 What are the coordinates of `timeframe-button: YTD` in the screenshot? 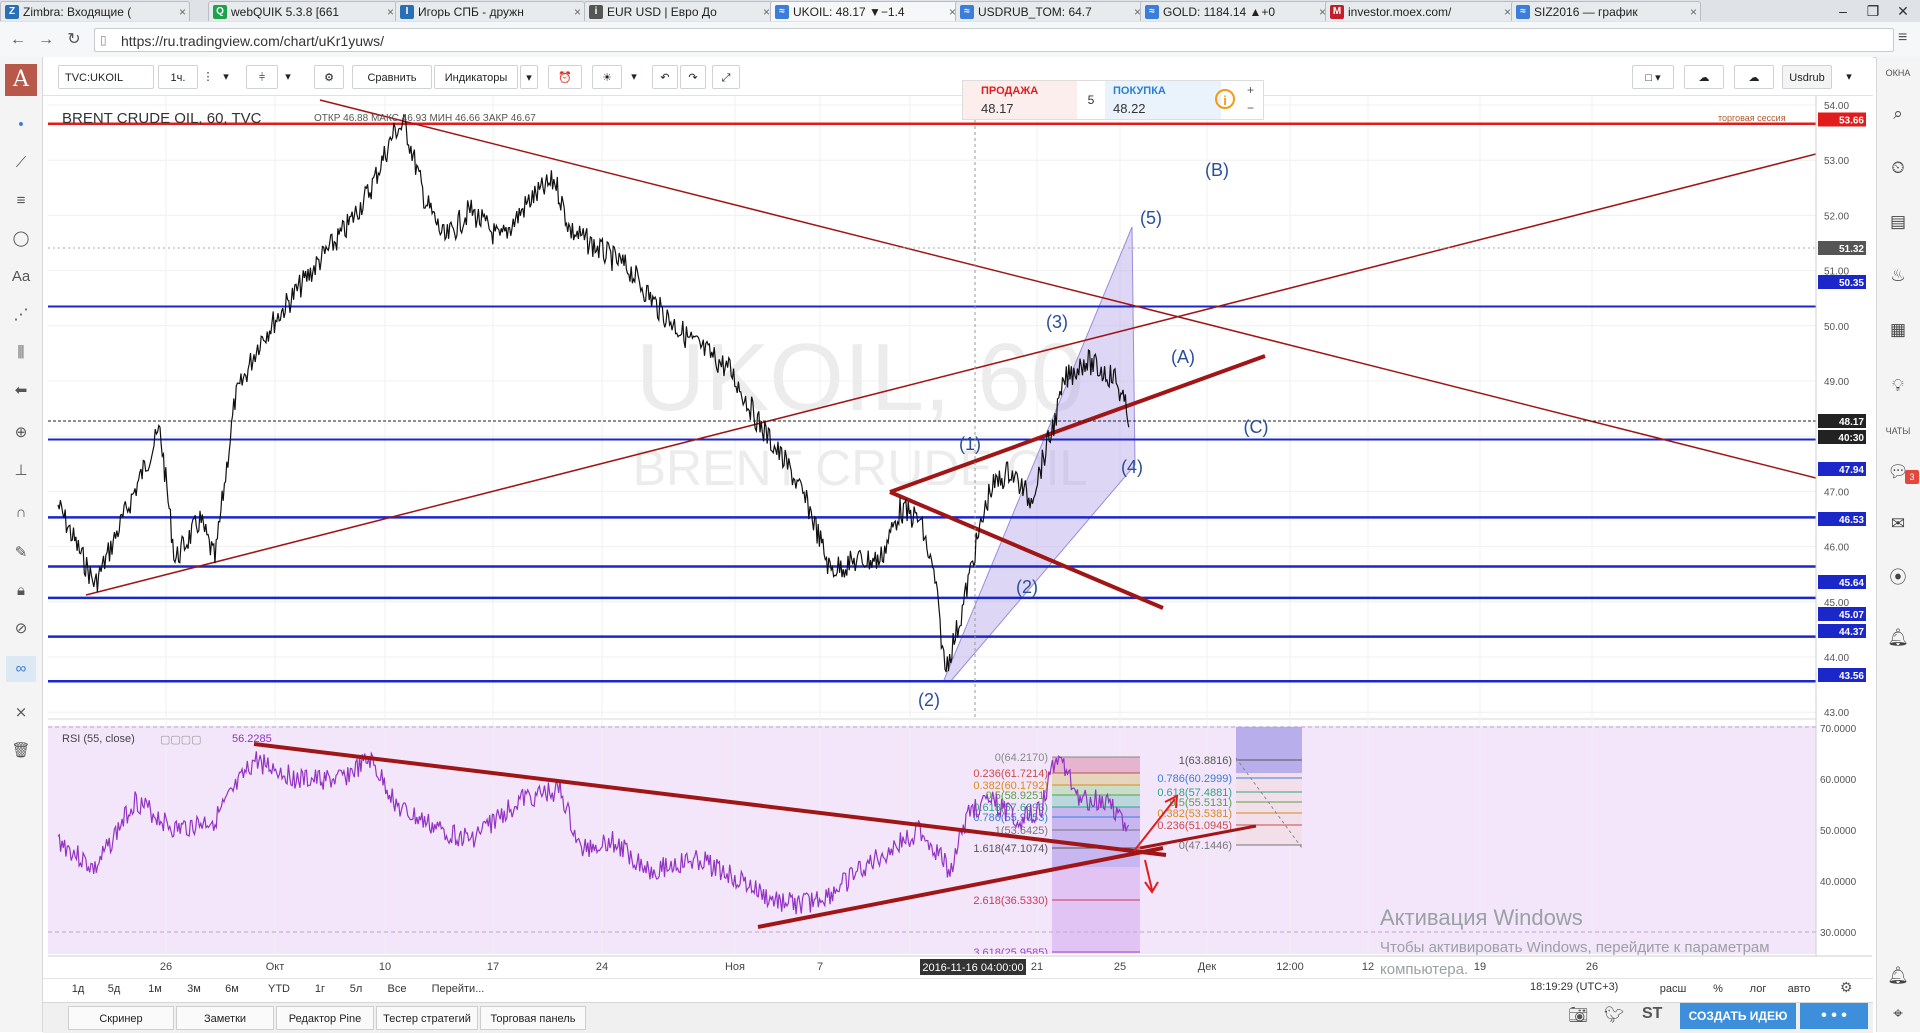 It's located at (279, 989).